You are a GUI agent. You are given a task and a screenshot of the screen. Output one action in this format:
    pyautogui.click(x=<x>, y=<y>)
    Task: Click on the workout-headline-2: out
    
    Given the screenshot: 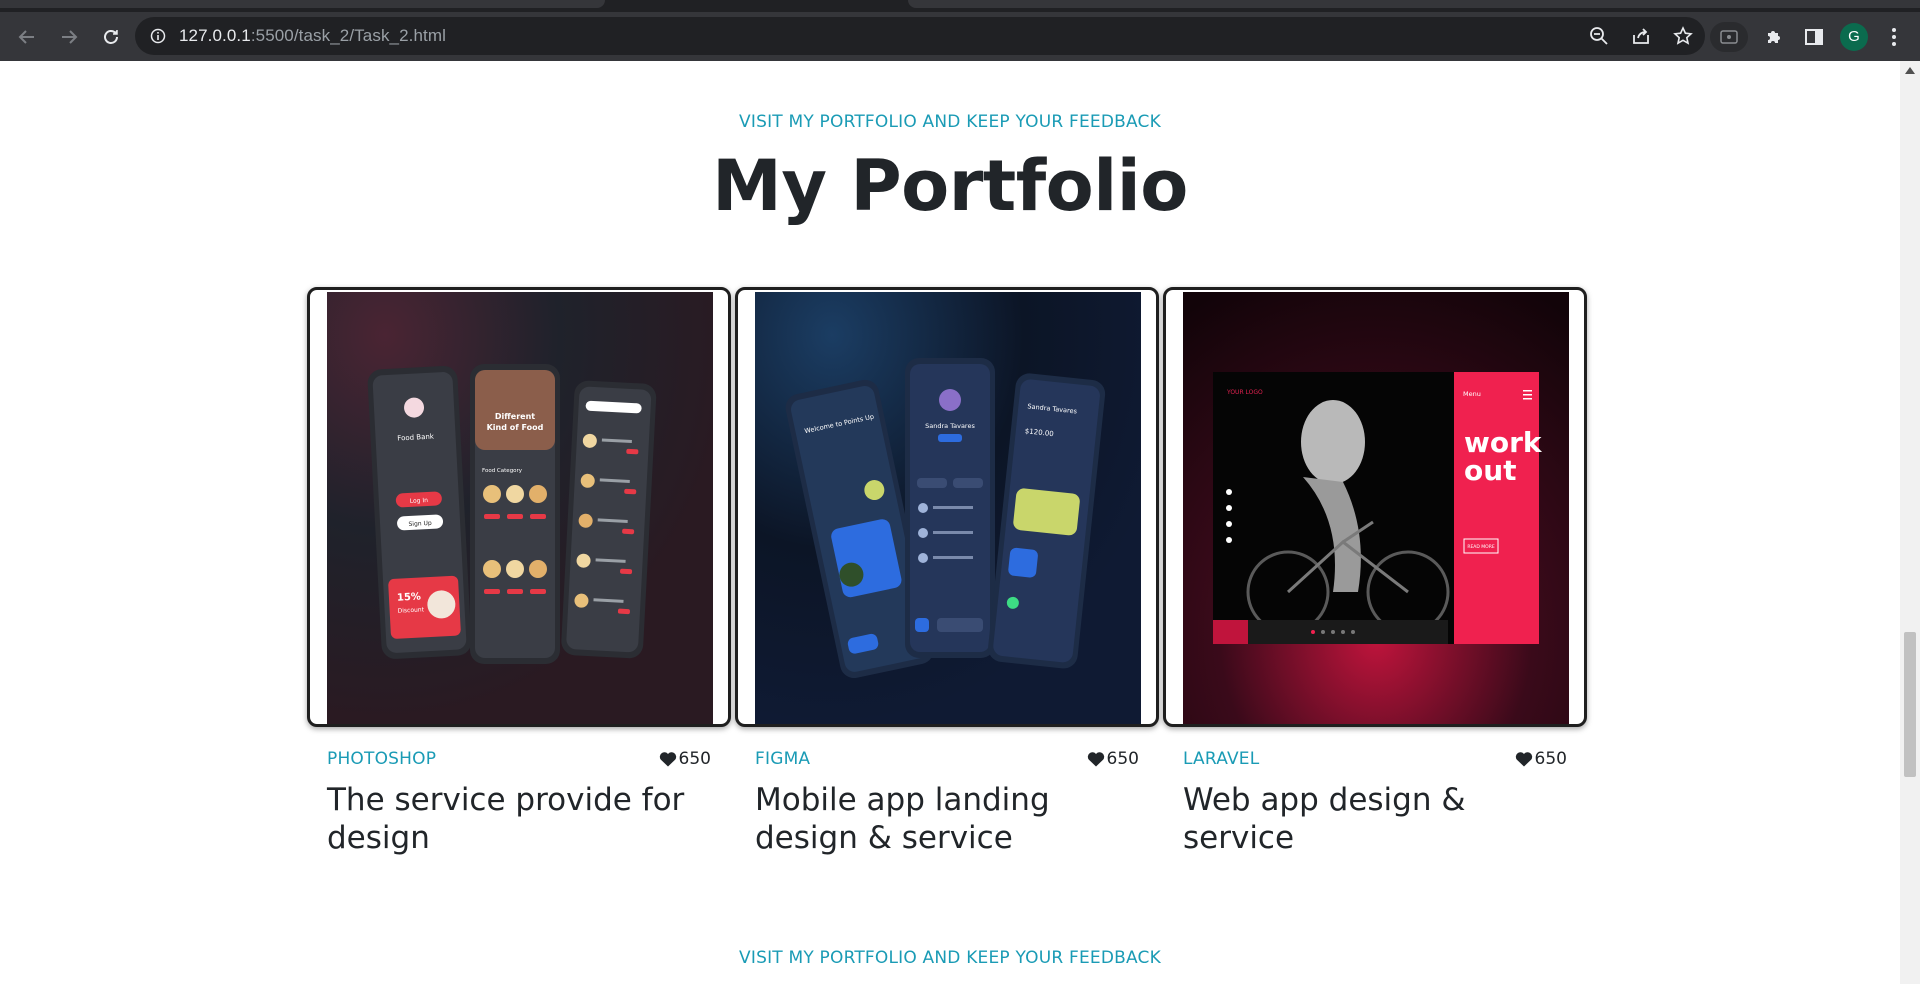 What is the action you would take?
    pyautogui.click(x=1490, y=470)
    